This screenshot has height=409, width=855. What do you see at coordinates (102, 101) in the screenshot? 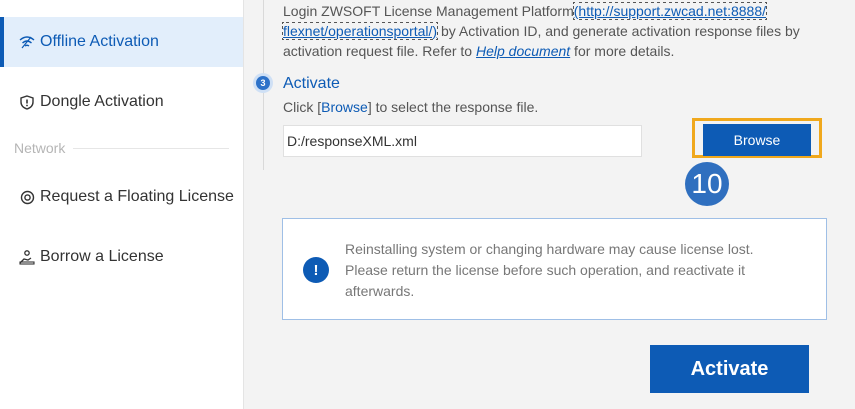
I see `sidebar-item-label: Dongle Activation` at bounding box center [102, 101].